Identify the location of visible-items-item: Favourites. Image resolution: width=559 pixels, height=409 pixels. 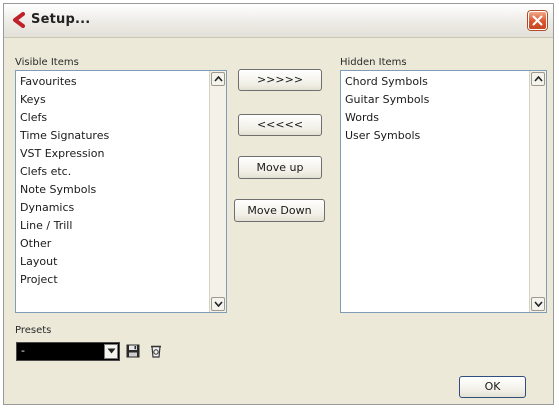
(121, 82).